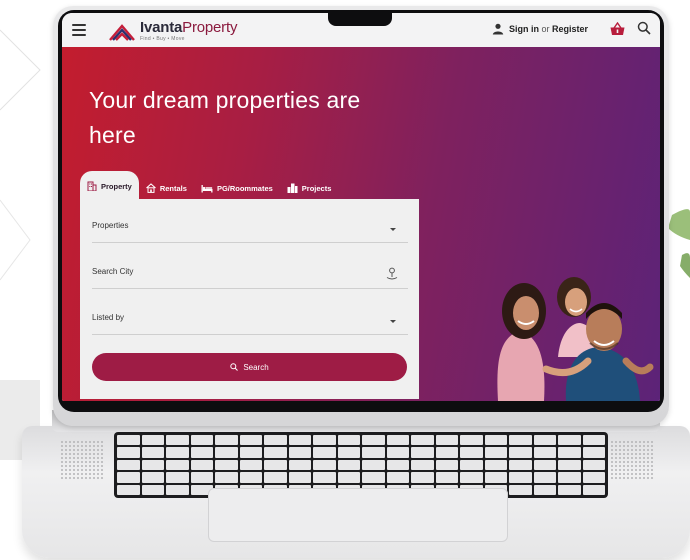 This screenshot has height=560, width=690. I want to click on hero-title: Your dream properties are here, so click(225, 117).